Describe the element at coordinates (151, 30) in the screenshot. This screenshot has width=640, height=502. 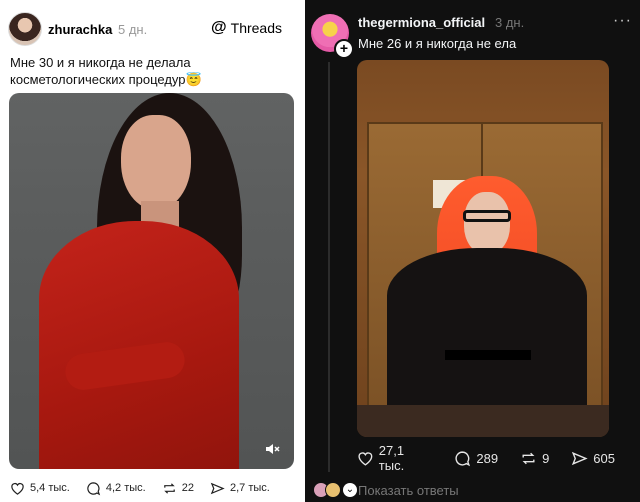
I see `post-header: zhurachka 5 дн. @ Threads` at that location.